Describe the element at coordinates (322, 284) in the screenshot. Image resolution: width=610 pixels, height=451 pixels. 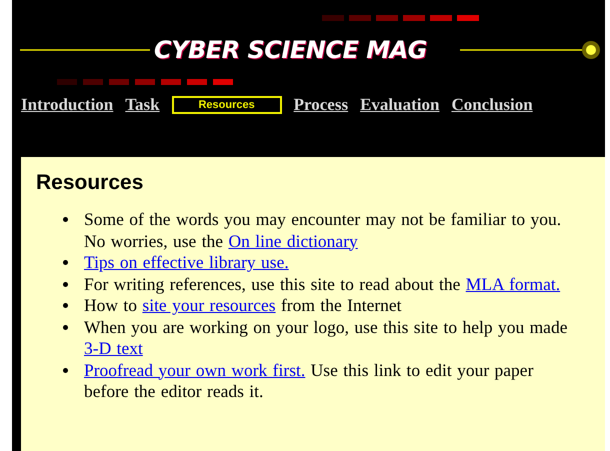
I see `list-item-text: For writing references, use this site to read about the MLA format.` at that location.